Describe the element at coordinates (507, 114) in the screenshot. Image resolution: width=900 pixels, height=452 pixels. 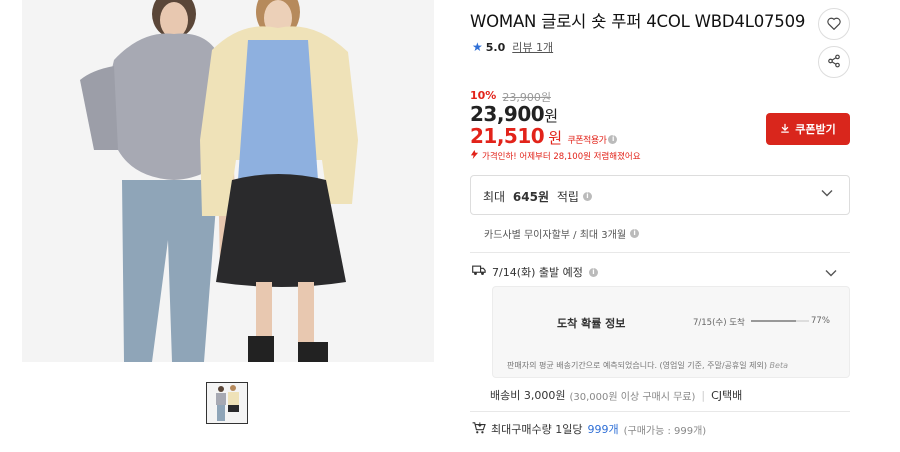
I see `sale-price-value: 23,900` at that location.